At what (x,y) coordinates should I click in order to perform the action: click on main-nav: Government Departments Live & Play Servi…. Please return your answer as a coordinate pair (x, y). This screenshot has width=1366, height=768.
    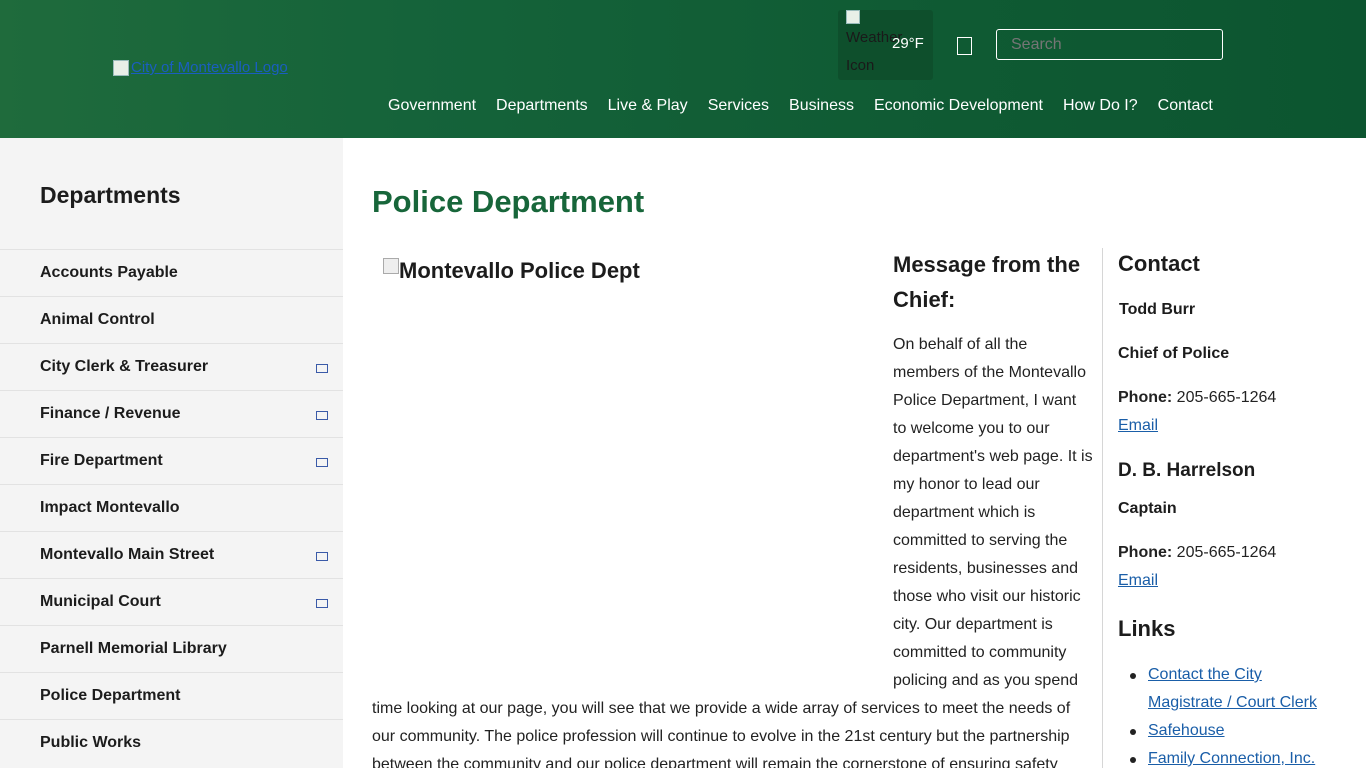
    Looking at the image, I should click on (800, 106).